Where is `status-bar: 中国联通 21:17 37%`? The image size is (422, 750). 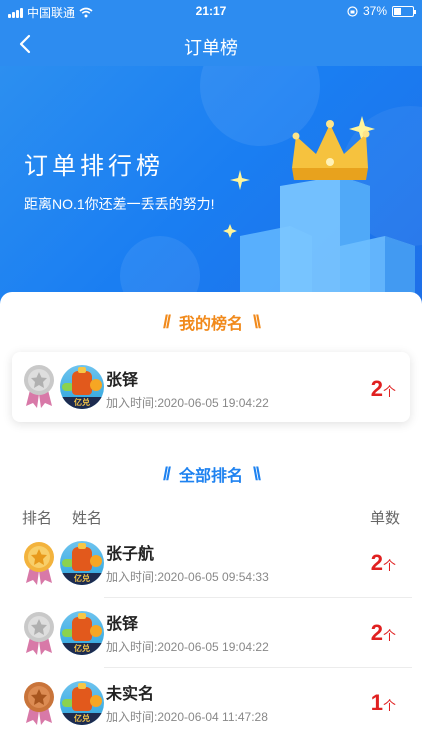
status-bar: 中国联通 21:17 37% is located at coordinates (211, 11).